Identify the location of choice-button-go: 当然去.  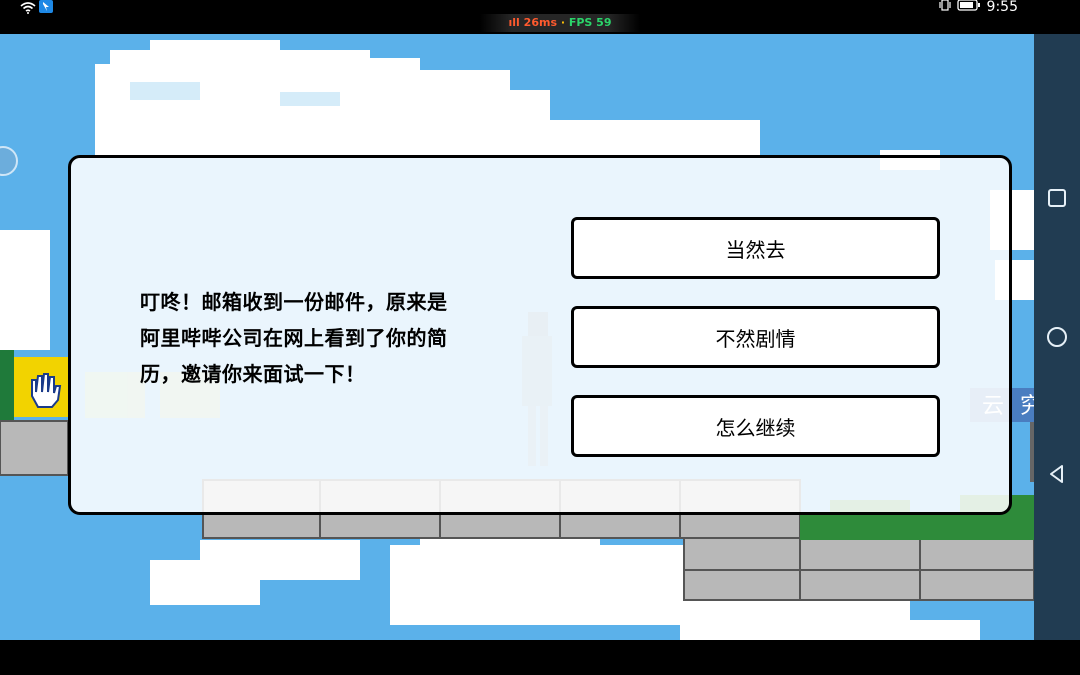
(755, 248).